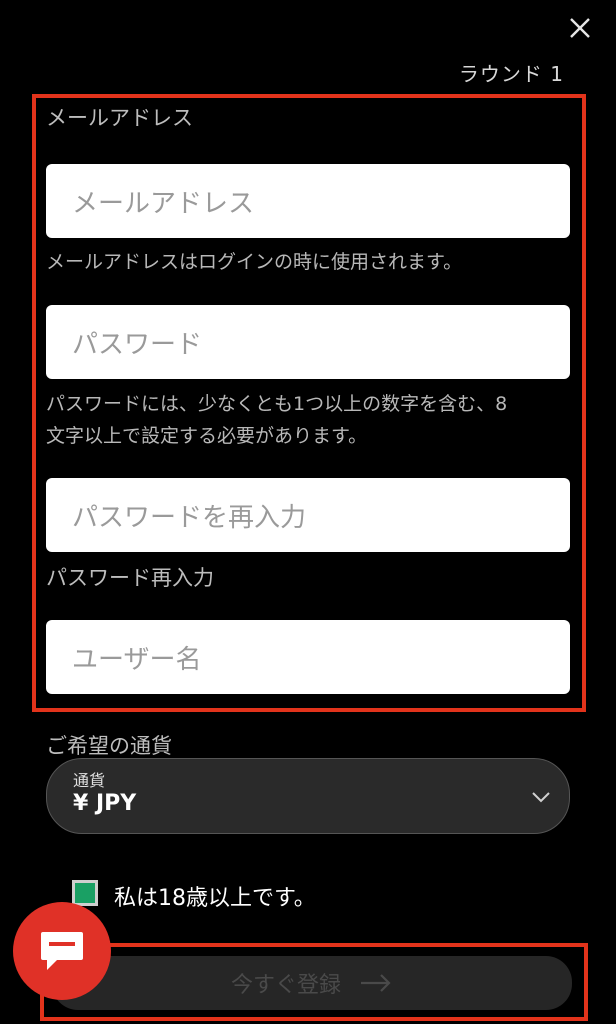 The height and width of the screenshot is (1024, 616). I want to click on username-placeholder: ユーザー名, so click(137, 659).